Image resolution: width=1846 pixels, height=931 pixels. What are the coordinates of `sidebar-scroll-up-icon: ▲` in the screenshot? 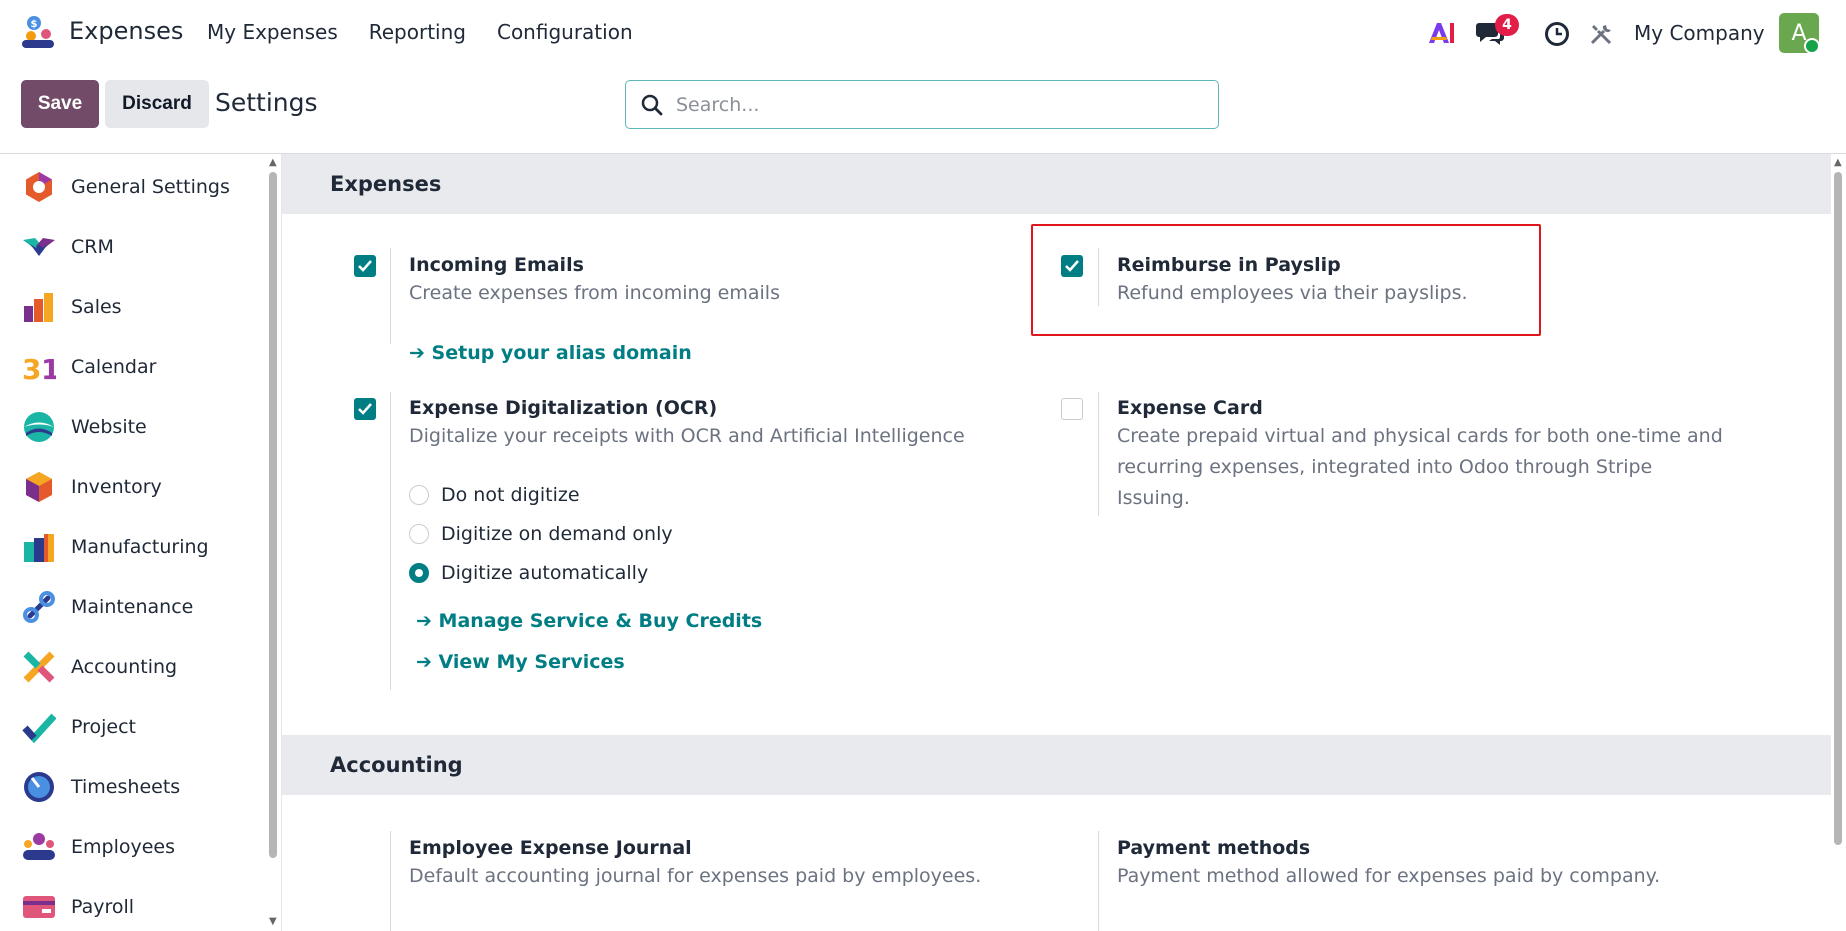 It's located at (273, 162).